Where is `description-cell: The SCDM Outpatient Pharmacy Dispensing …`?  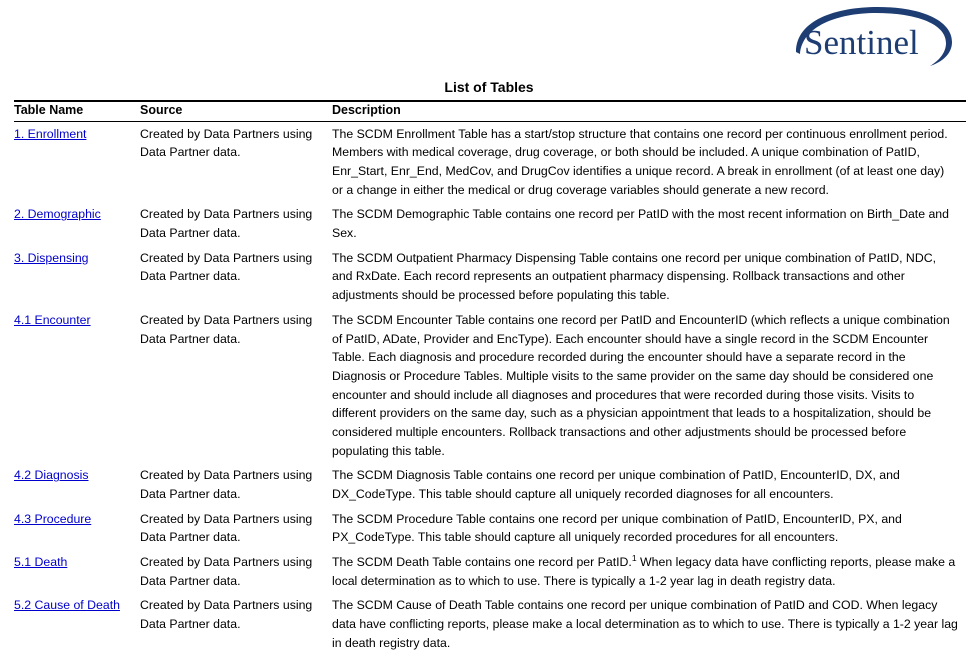 description-cell: The SCDM Outpatient Pharmacy Dispensing … is located at coordinates (634, 276).